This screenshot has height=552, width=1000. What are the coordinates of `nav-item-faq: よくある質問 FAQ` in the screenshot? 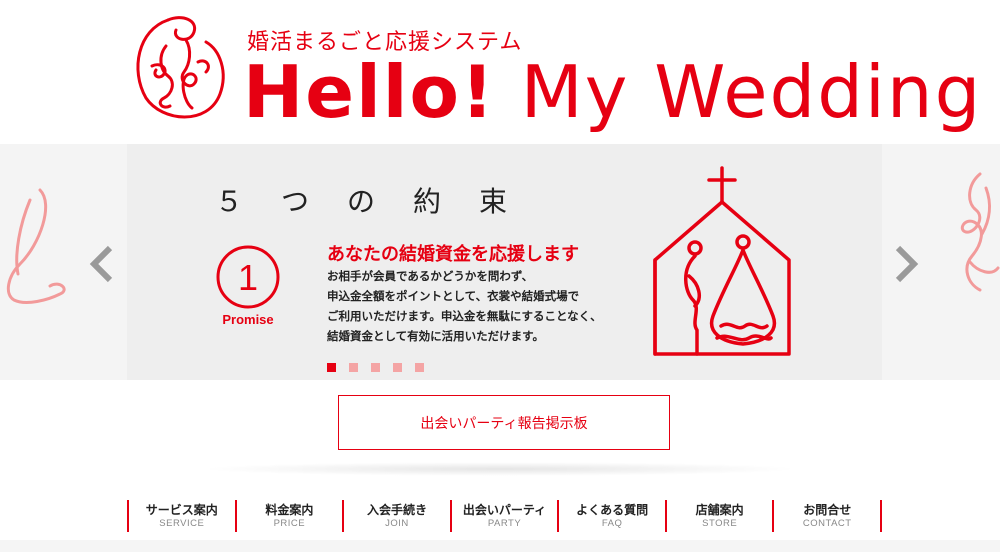 It's located at (611, 516).